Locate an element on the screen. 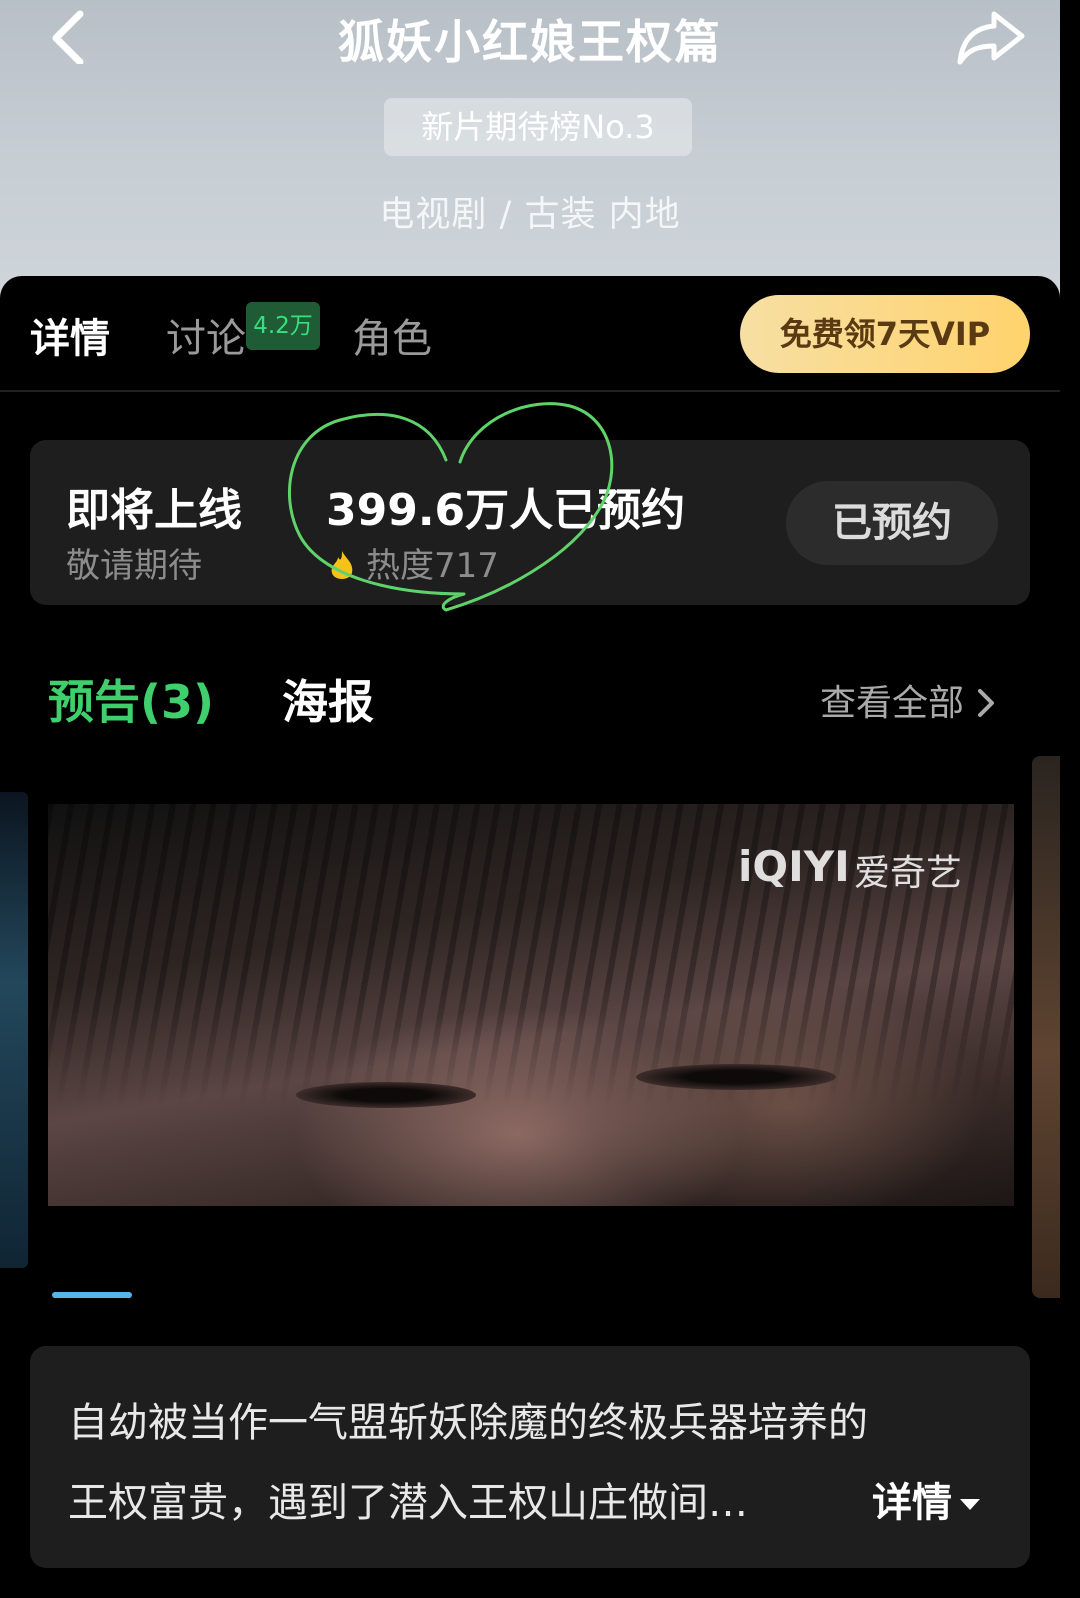 This screenshot has height=1598, width=1080. tab-details: 详情 is located at coordinates (70, 335).